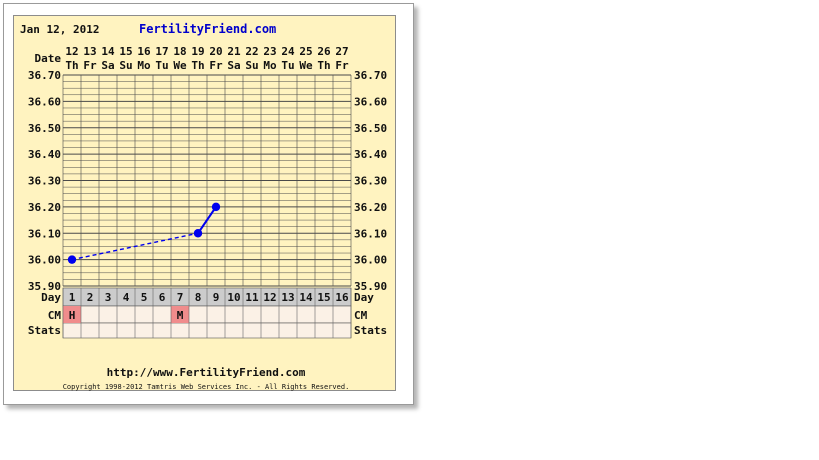 Image resolution: width=819 pixels, height=460 pixels. What do you see at coordinates (216, 297) in the screenshot?
I see `cycle-day-tick: 9` at bounding box center [216, 297].